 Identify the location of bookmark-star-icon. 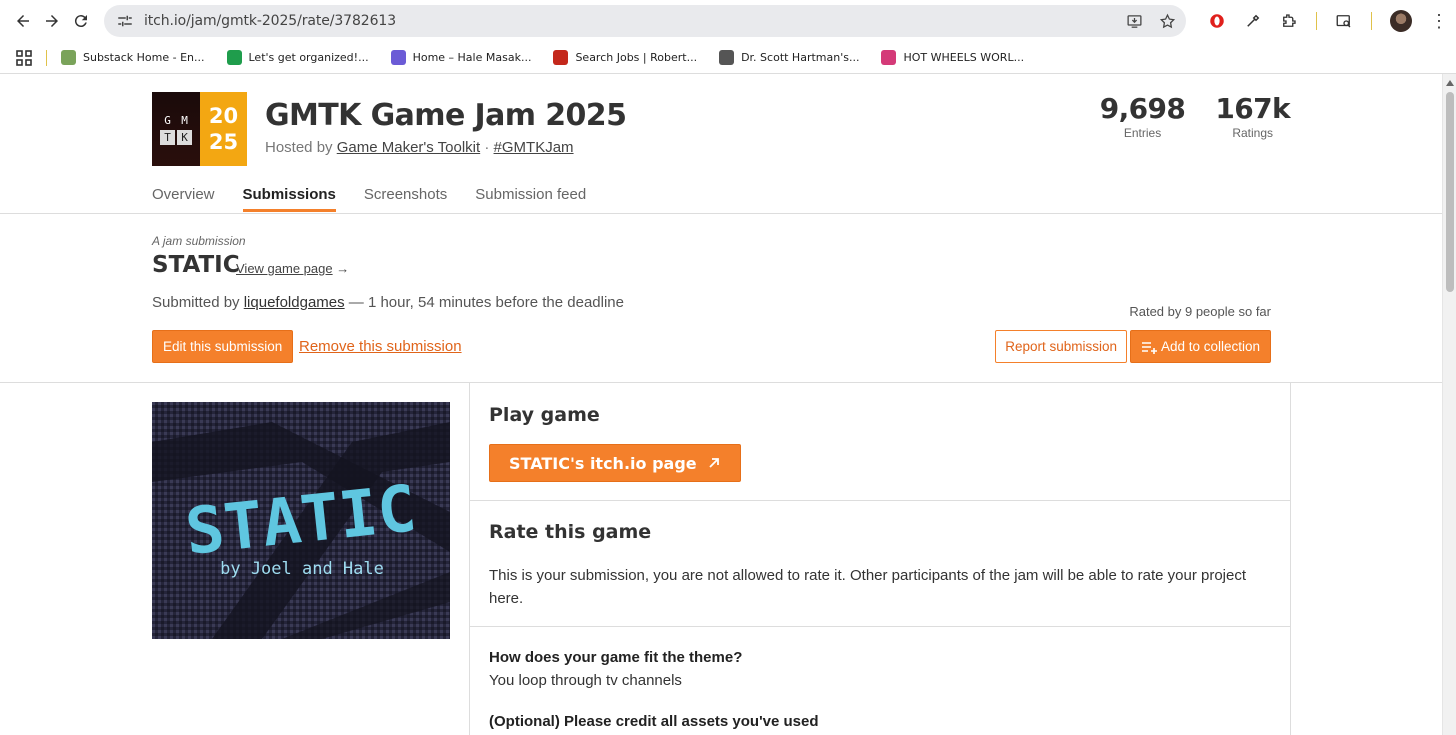
(1167, 21).